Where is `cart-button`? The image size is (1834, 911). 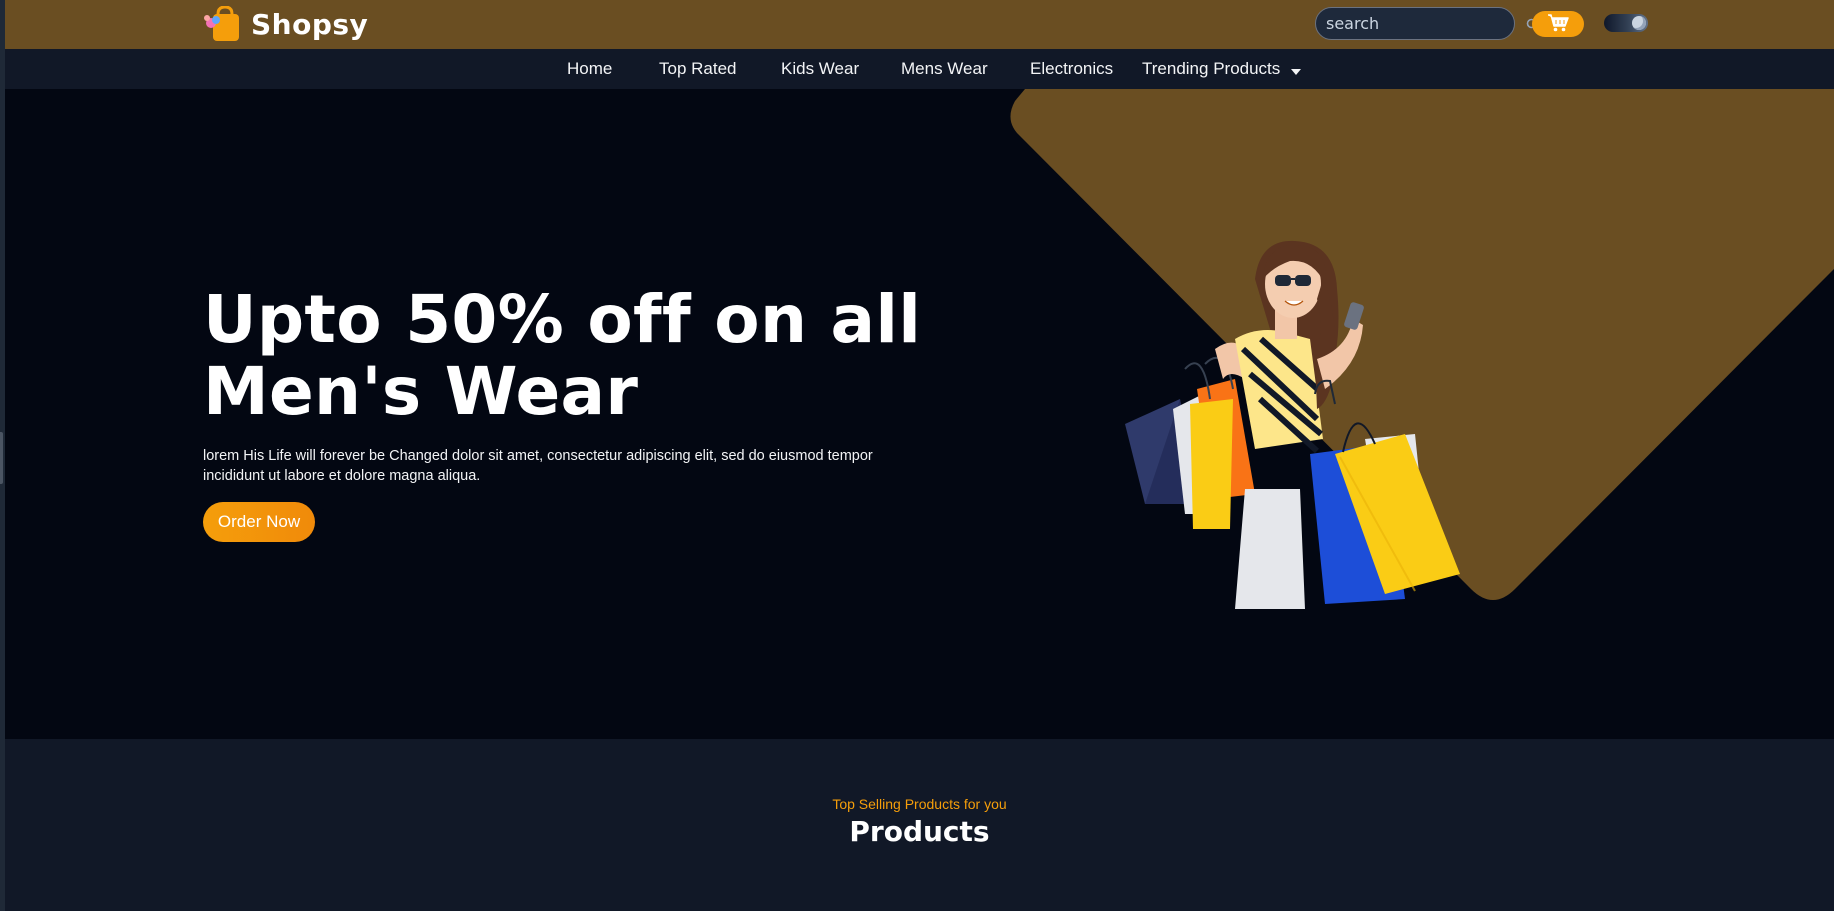 cart-button is located at coordinates (1558, 24).